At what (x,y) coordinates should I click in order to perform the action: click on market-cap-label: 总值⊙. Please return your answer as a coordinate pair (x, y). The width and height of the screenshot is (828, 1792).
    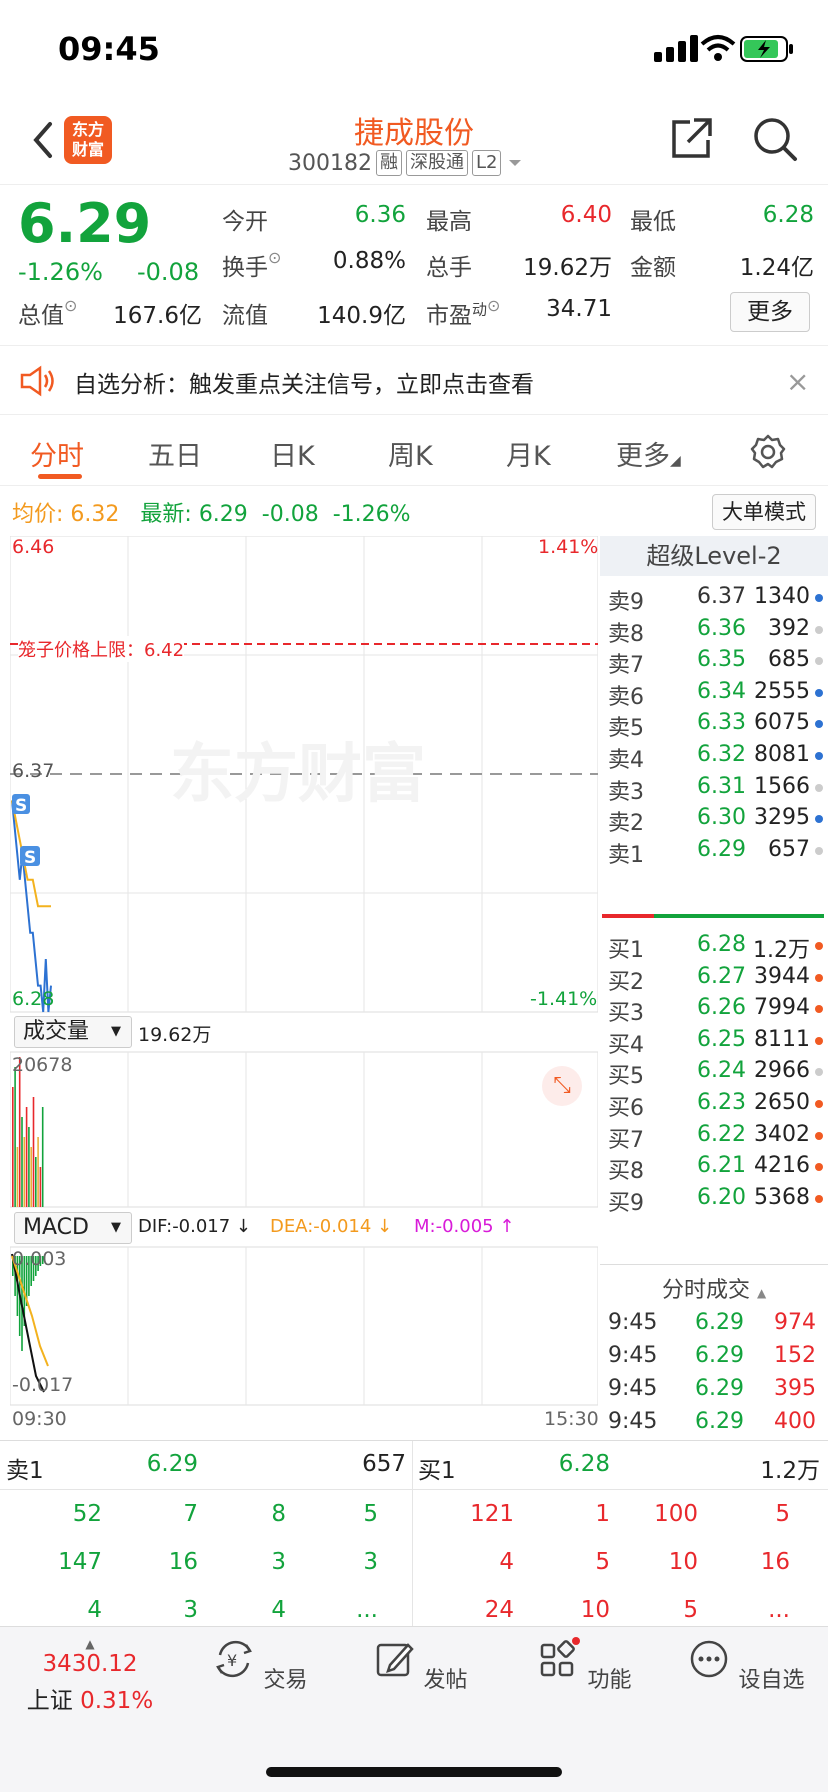
    Looking at the image, I should click on (47, 313).